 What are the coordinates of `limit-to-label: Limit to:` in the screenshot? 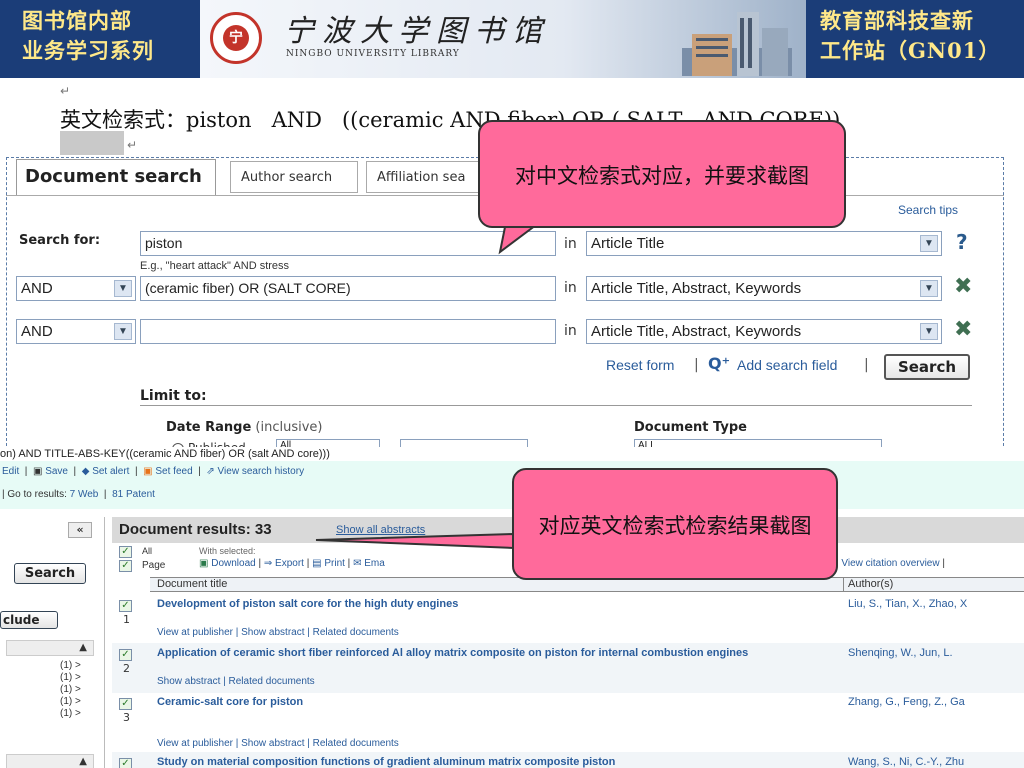 It's located at (173, 396).